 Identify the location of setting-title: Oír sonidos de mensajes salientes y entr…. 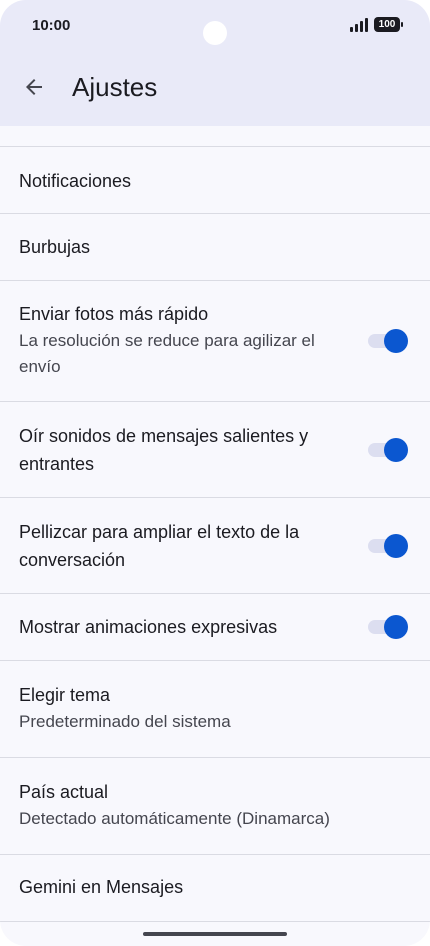
(164, 450).